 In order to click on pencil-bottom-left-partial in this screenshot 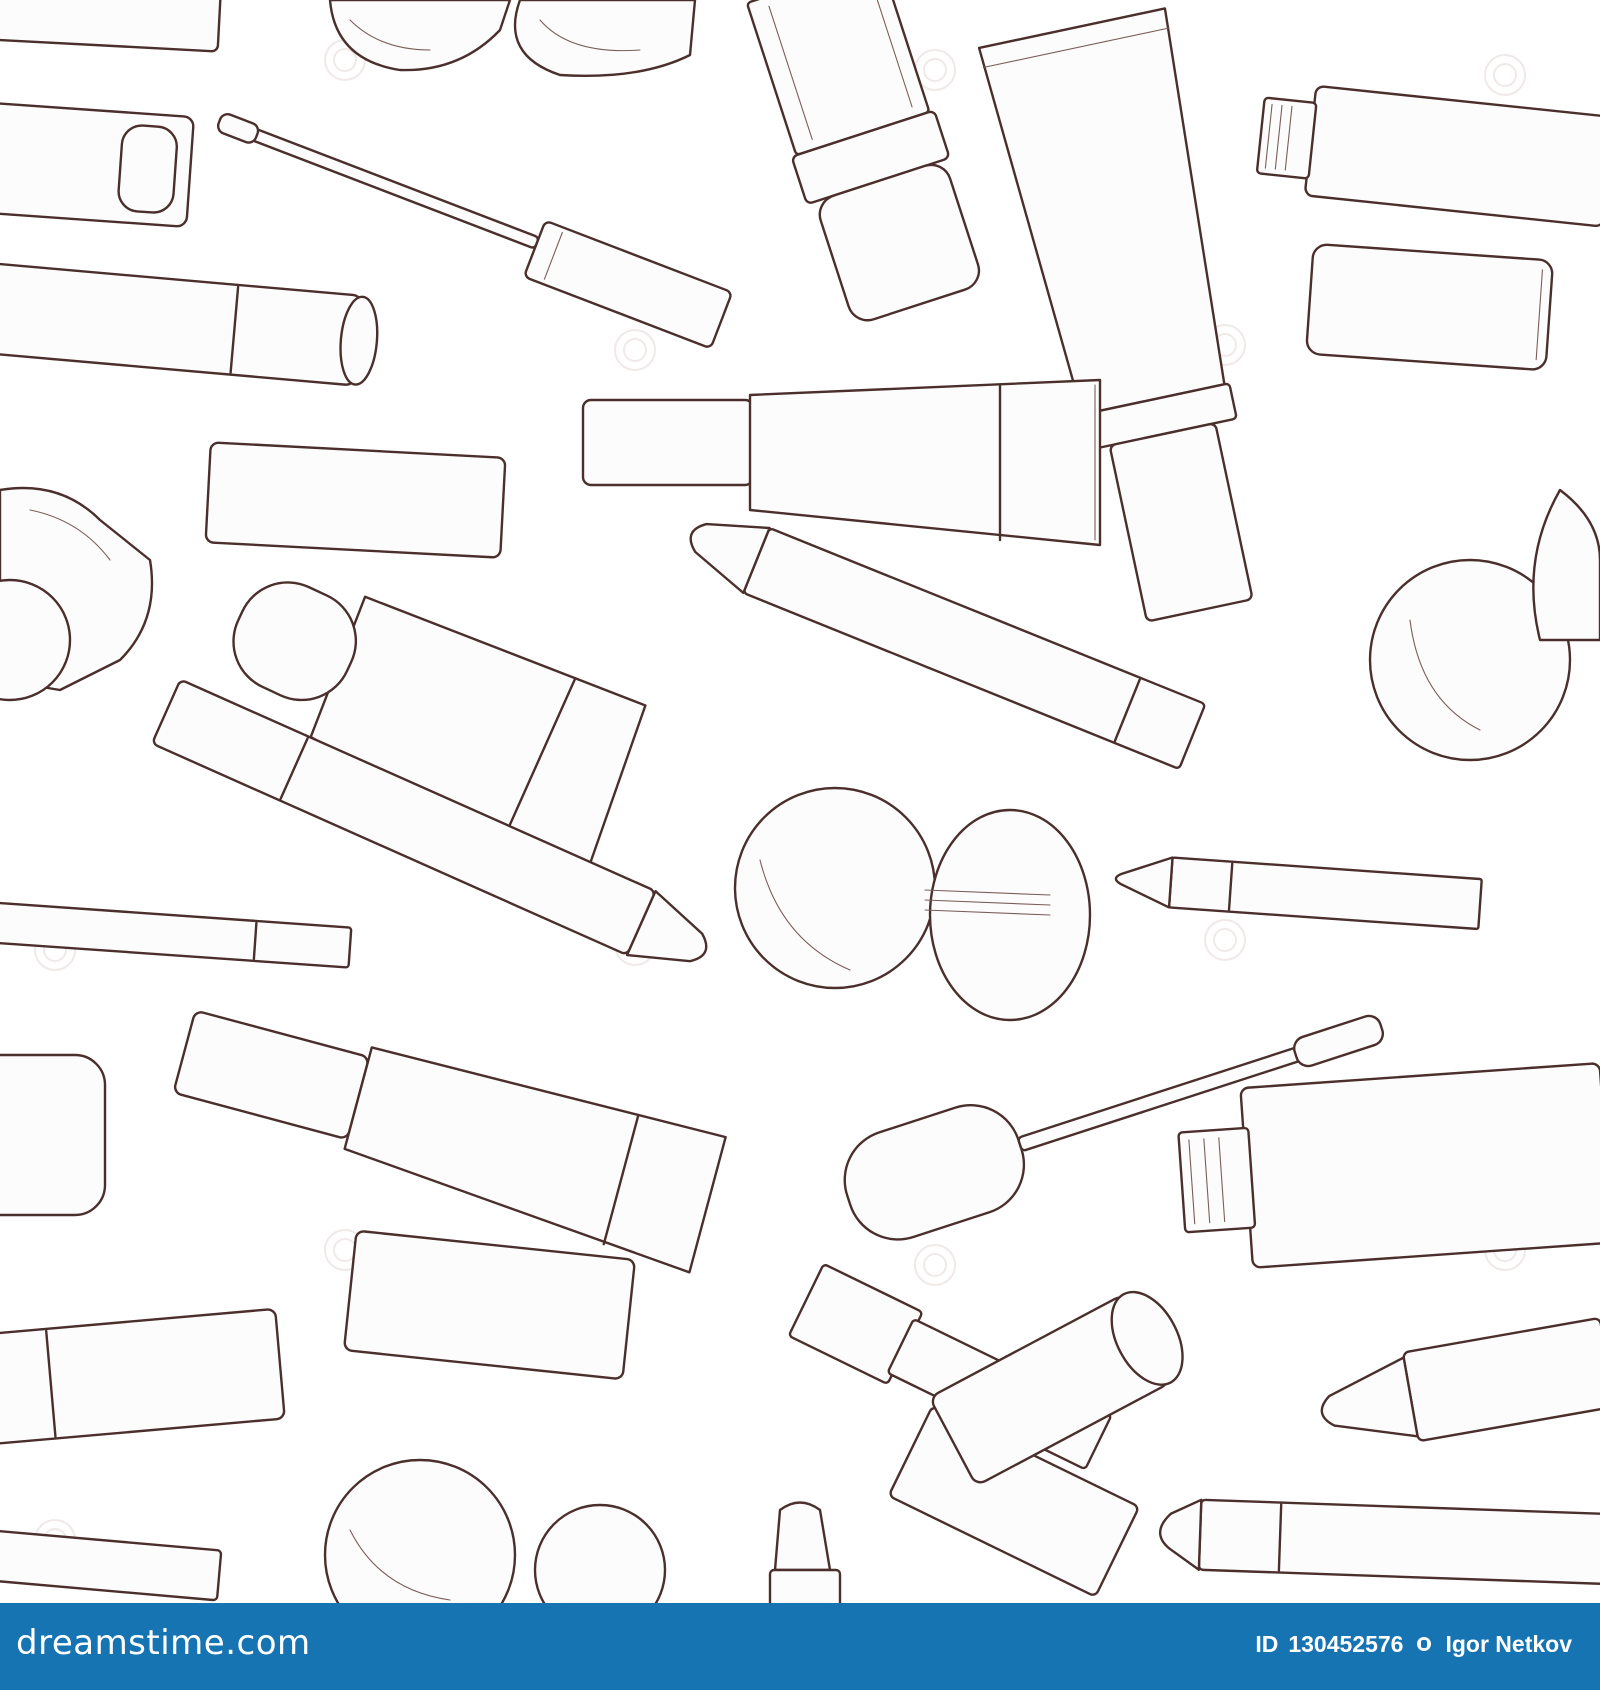, I will do `click(111, 1565)`.